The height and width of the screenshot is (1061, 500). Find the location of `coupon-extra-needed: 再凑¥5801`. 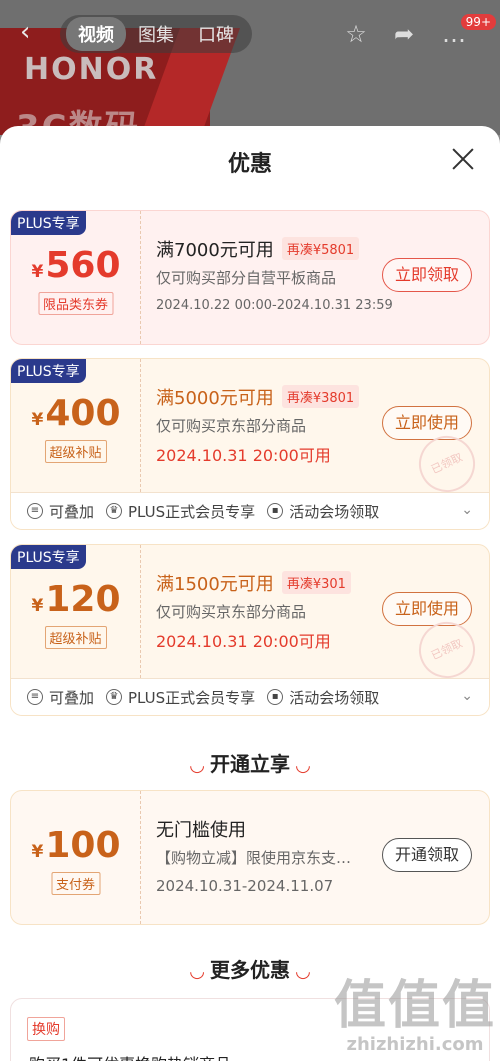

coupon-extra-needed: 再凑¥5801 is located at coordinates (320, 248).